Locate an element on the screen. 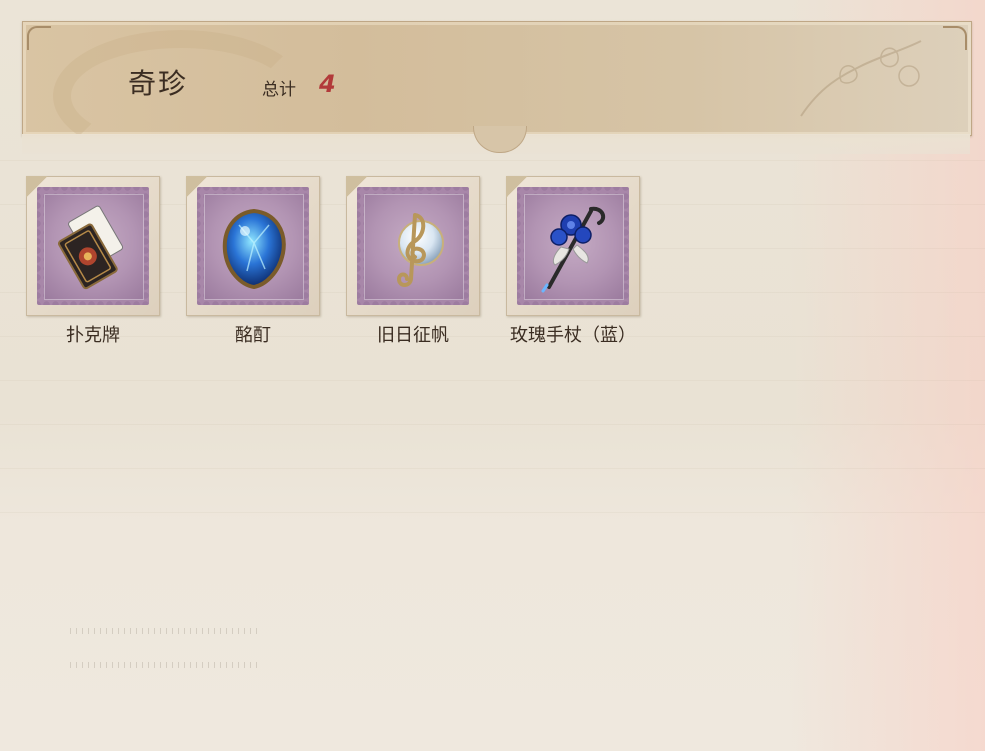  page-title: 奇珍 is located at coordinates (158, 83).